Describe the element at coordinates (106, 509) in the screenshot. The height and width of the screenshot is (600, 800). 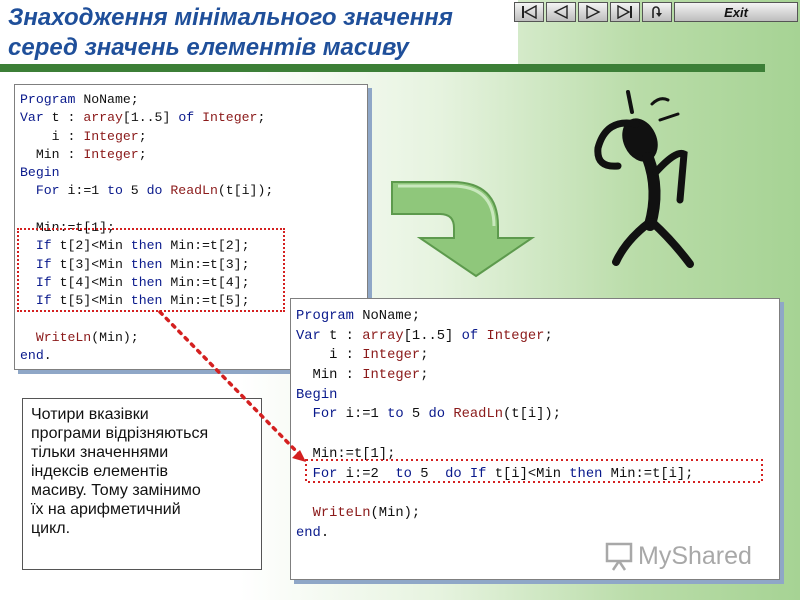
I see `note-line: їх на арифметичний` at that location.